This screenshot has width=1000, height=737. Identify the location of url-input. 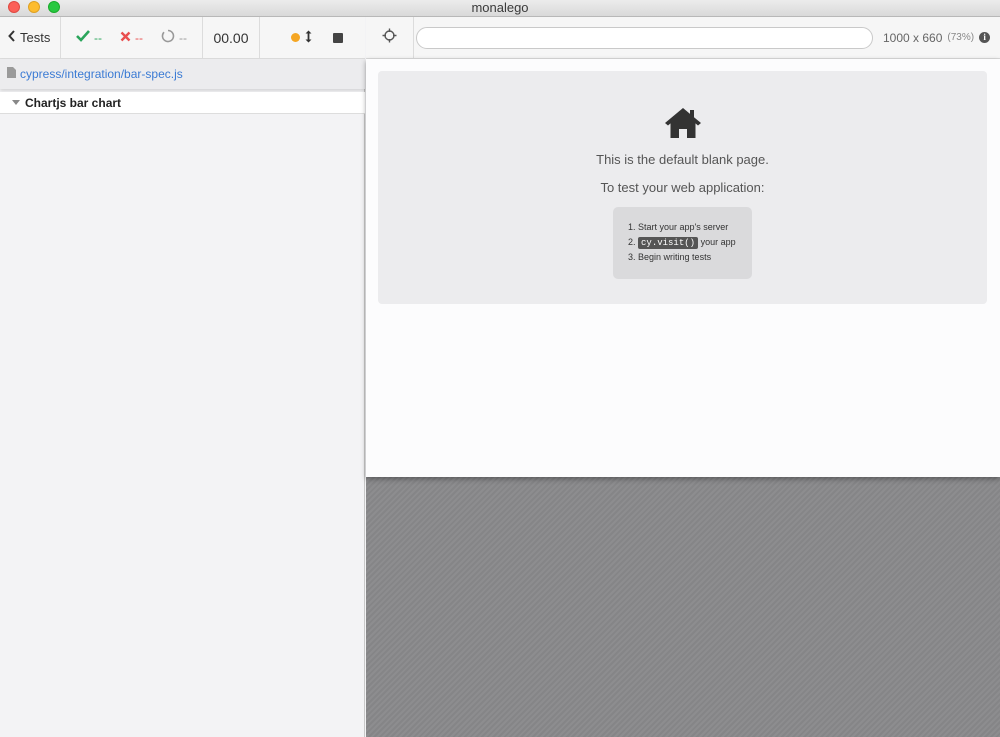
(644, 37).